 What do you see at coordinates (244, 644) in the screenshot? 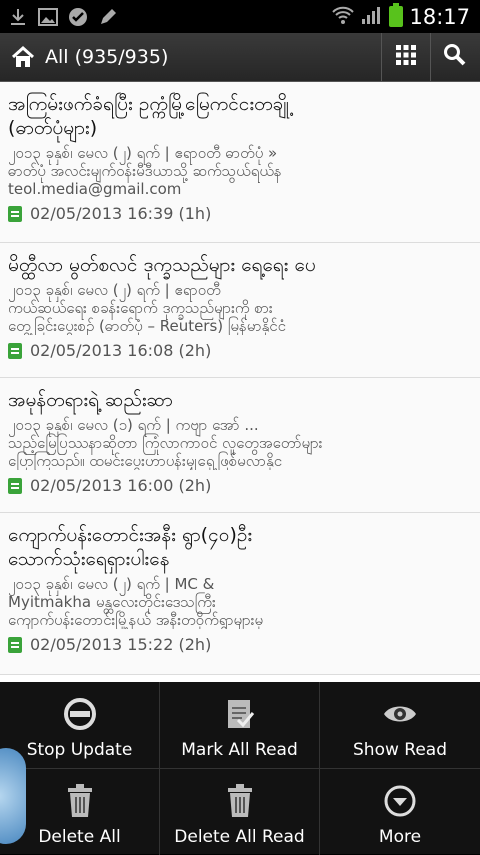
I see `article-meta: 02/05/2013 15:22 (2h)` at bounding box center [244, 644].